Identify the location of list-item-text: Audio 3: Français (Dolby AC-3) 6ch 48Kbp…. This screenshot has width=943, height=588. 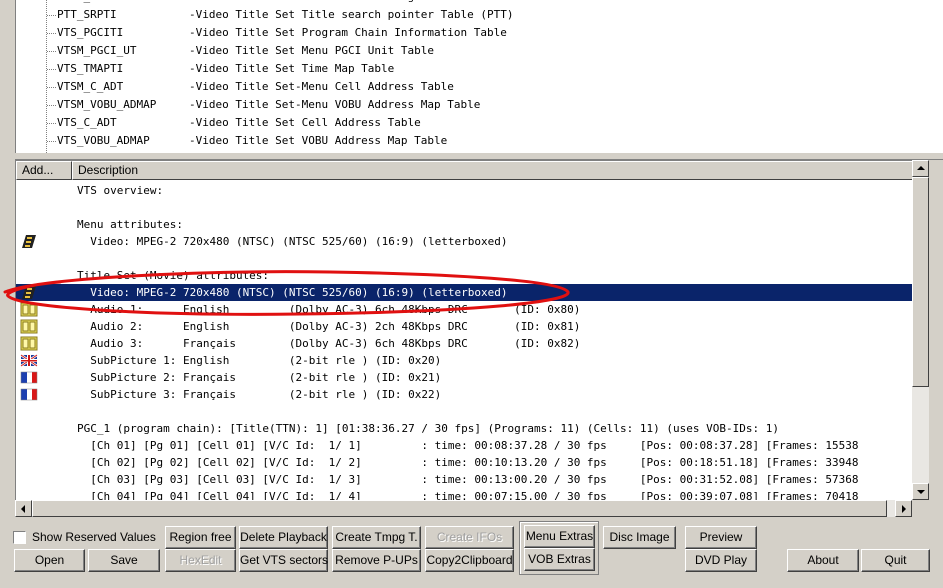
(329, 343).